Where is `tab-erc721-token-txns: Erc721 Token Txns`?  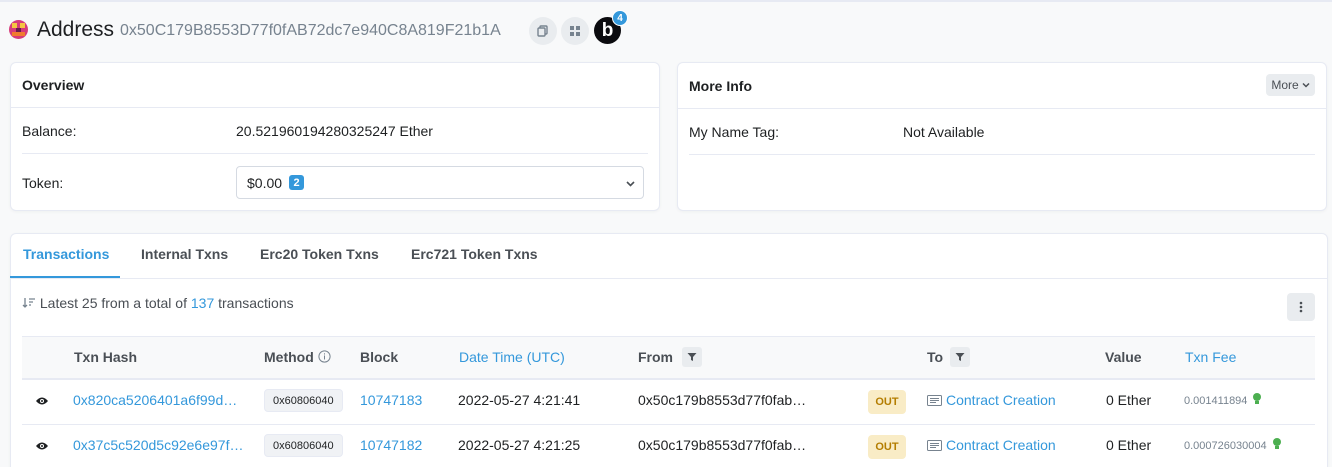
tab-erc721-token-txns: Erc721 Token Txns is located at coordinates (474, 254).